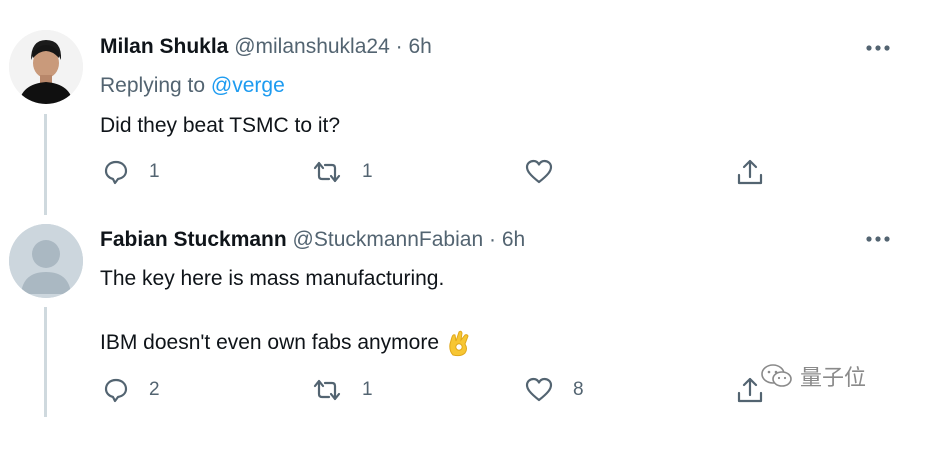  I want to click on tweet-text-line-2: IBM doesn't even own fabs anymore, so click(285, 343).